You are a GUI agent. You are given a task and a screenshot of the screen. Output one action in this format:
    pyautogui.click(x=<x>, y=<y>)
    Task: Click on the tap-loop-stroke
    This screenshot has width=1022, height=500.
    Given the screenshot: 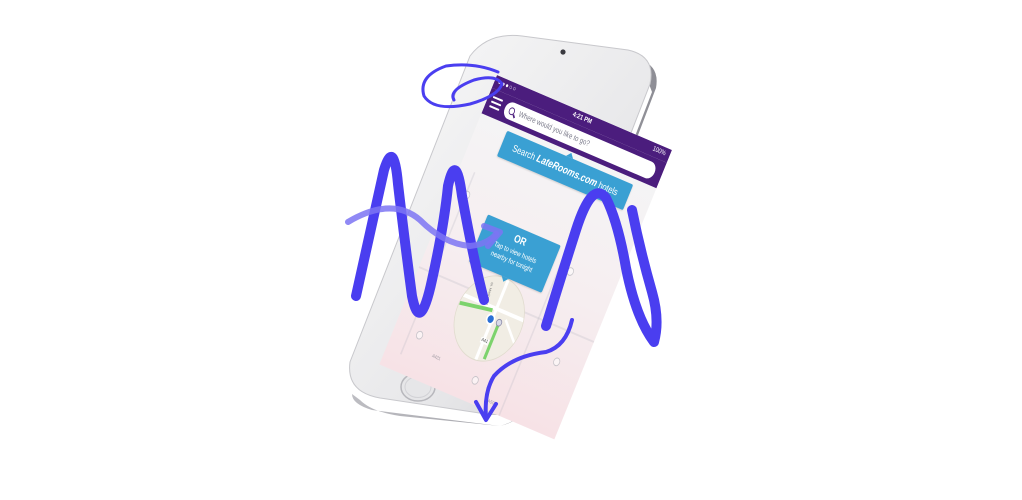 What is the action you would take?
    pyautogui.click(x=462, y=86)
    